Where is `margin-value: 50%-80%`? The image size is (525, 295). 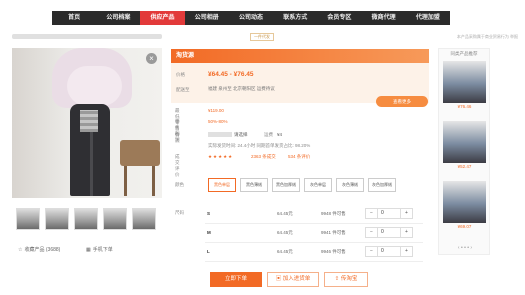 margin-value: 50%-80% is located at coordinates (218, 121).